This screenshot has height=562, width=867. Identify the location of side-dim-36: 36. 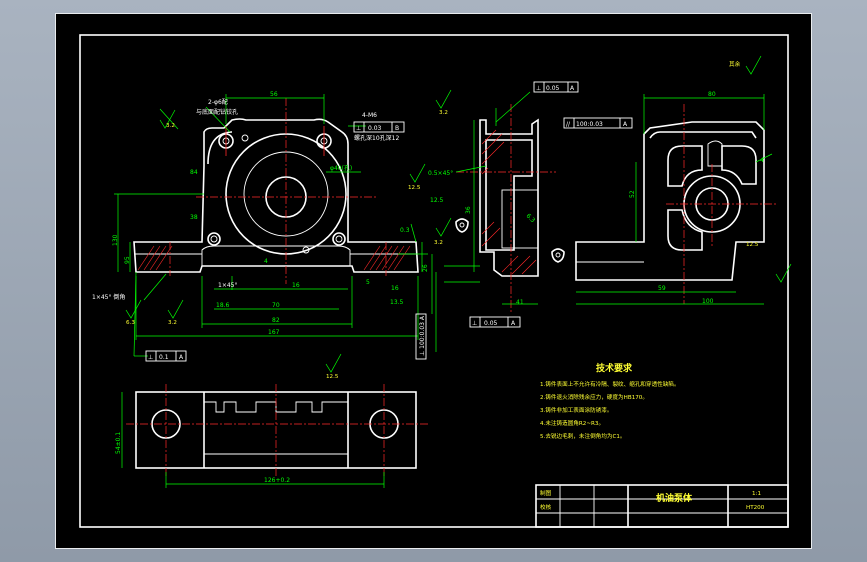
(468, 210).